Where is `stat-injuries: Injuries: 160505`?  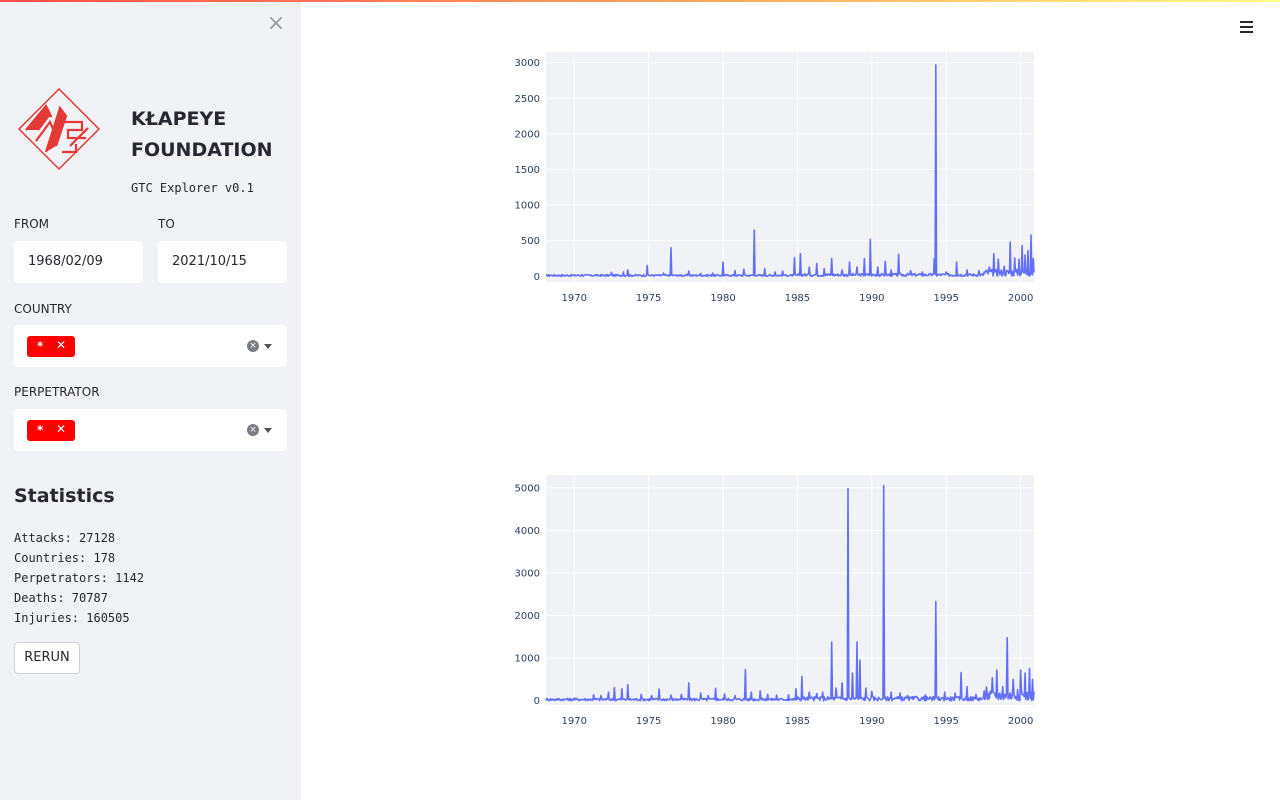
stat-injuries: Injuries: 160505 is located at coordinates (72, 618).